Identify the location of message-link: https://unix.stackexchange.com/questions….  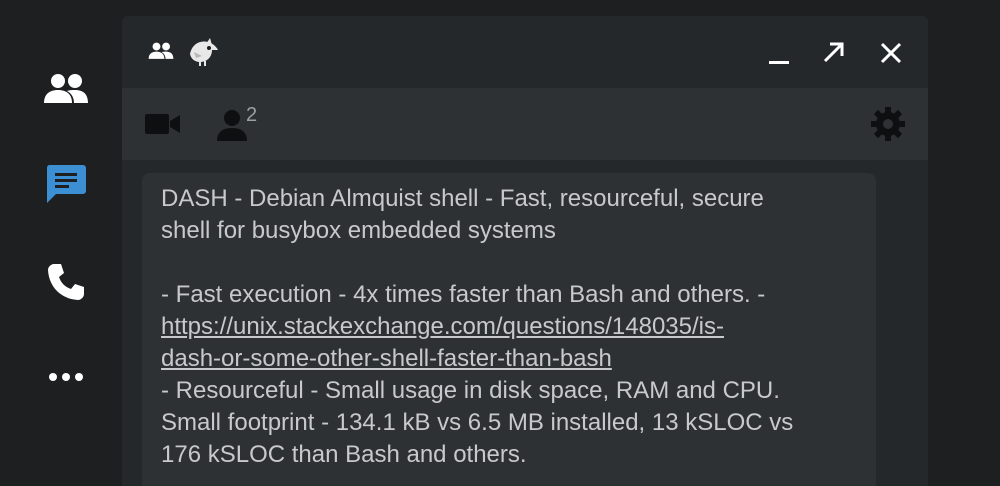
(442, 326).